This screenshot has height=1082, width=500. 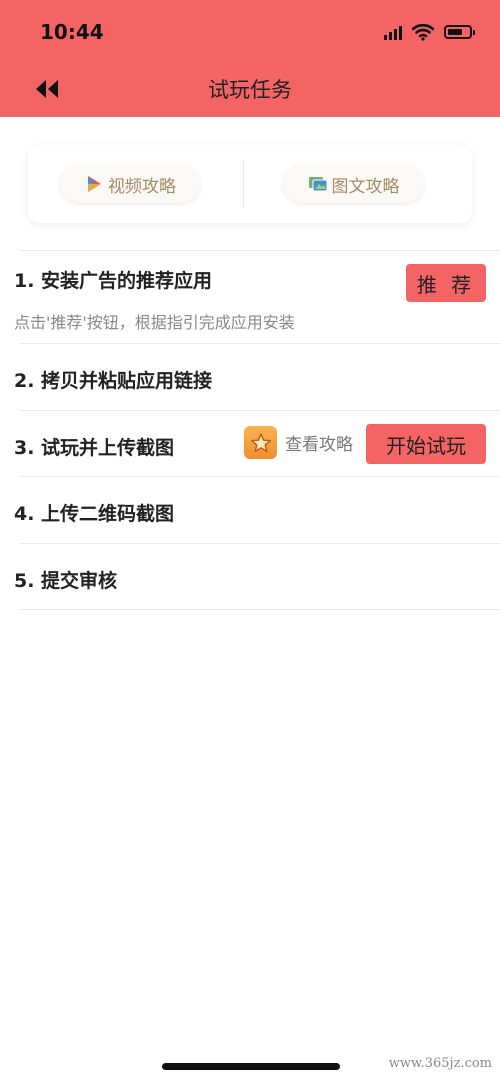 What do you see at coordinates (94, 448) in the screenshot?
I see `step-3-title: 3. 试玩并上传截图` at bounding box center [94, 448].